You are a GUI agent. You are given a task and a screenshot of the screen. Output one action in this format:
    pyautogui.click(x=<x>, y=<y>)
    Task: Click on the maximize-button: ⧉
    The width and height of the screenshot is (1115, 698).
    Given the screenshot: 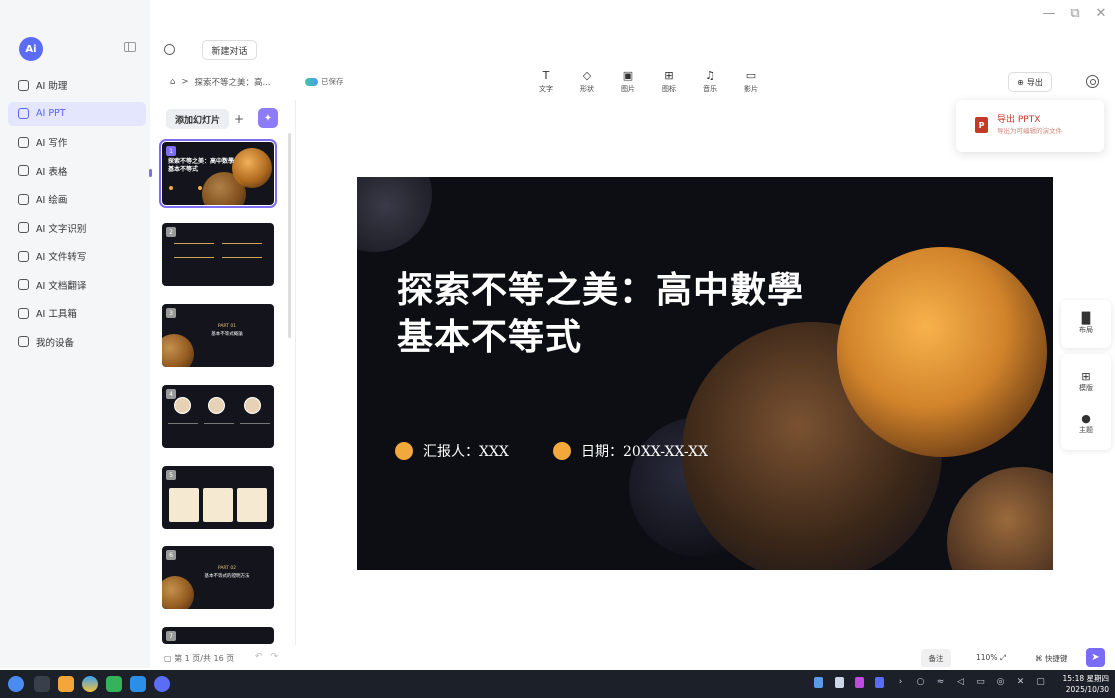 What is the action you would take?
    pyautogui.click(x=1075, y=13)
    